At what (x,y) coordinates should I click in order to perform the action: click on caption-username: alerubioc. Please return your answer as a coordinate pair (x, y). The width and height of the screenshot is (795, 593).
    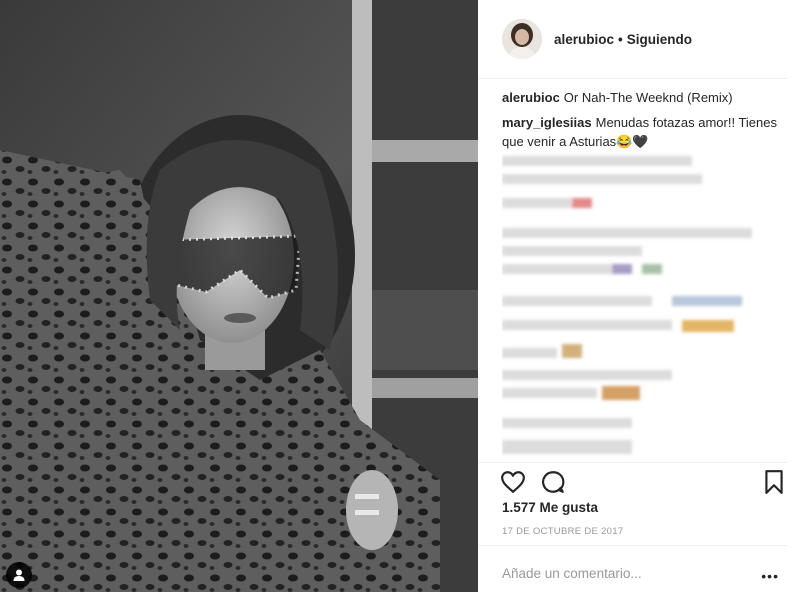
    Looking at the image, I should click on (531, 97).